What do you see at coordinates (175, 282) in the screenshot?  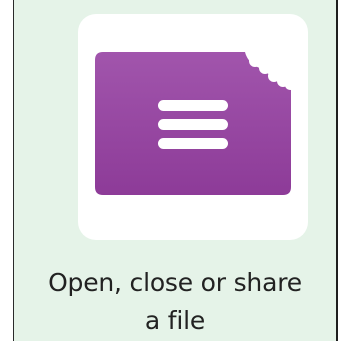 I see `tile-label-line1: Open, close or share` at bounding box center [175, 282].